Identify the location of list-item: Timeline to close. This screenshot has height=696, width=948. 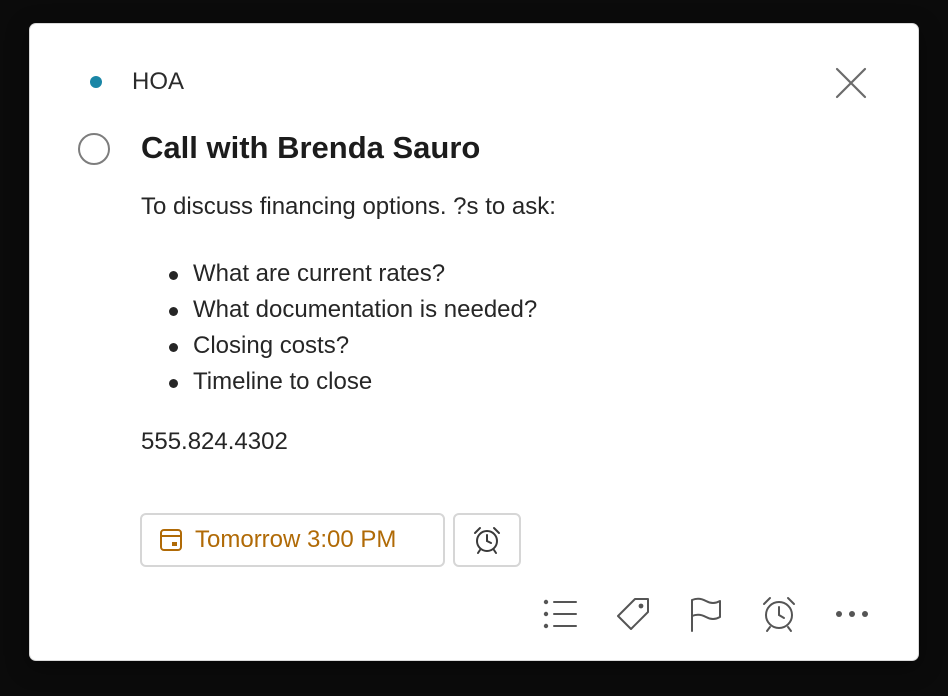
(339, 382).